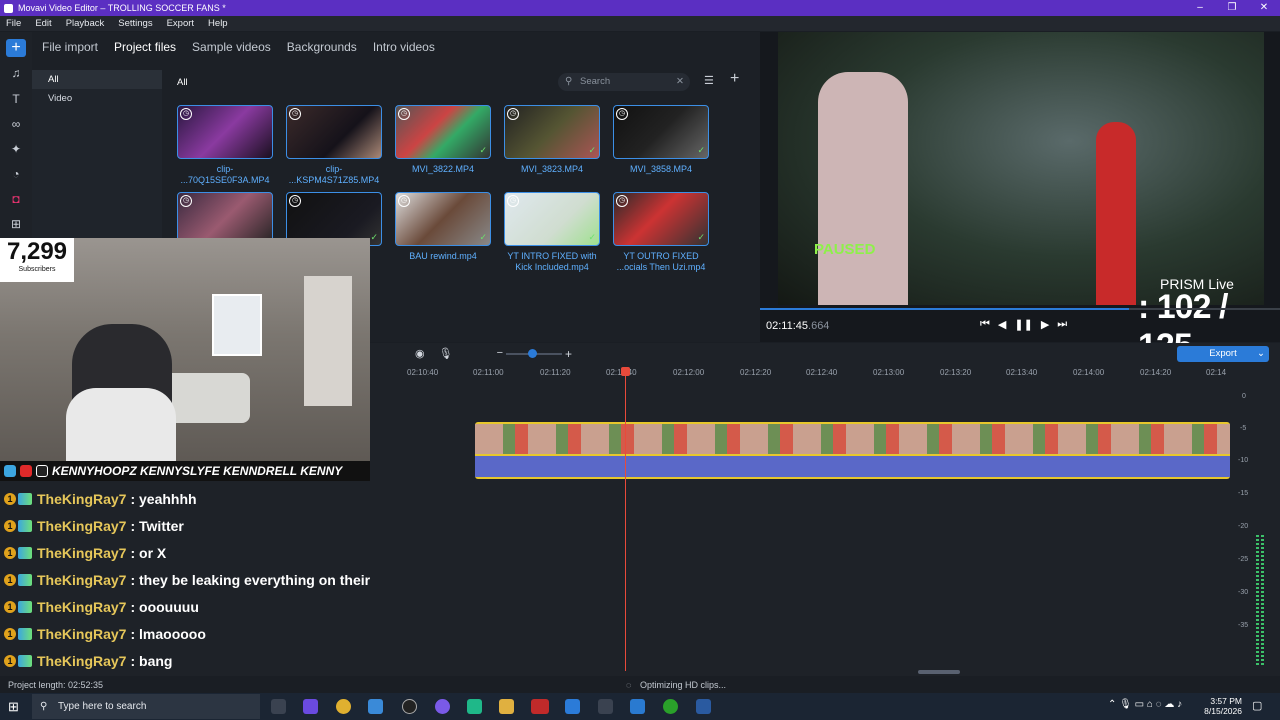 This screenshot has width=1280, height=720. Describe the element at coordinates (1258, 525) in the screenshot. I see `audio-level-meter: 0 -5 -10 -15 -20 -25 -30 -35` at that location.